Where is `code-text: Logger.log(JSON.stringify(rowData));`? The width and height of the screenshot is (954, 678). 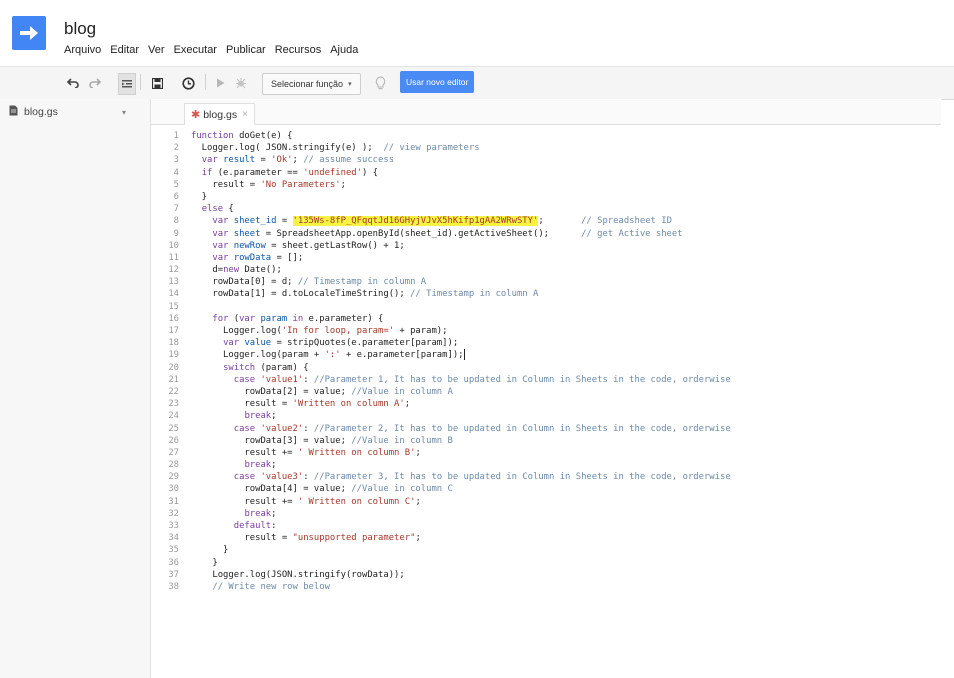
code-text: Logger.log(JSON.stringify(rowData)); is located at coordinates (297, 575).